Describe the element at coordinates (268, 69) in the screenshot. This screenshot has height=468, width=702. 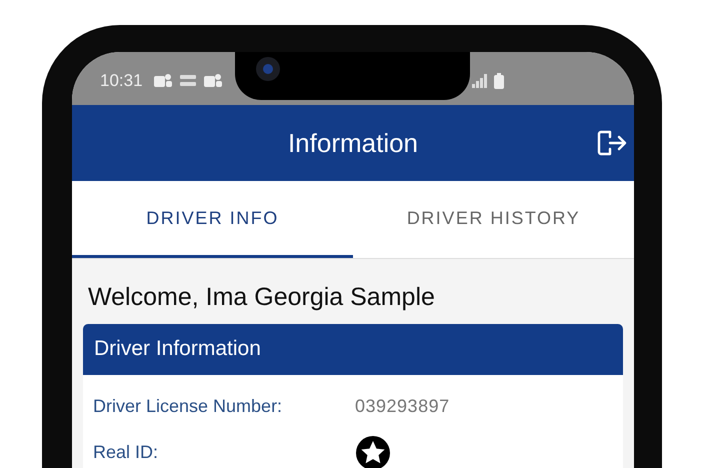
I see `camera-icon` at that location.